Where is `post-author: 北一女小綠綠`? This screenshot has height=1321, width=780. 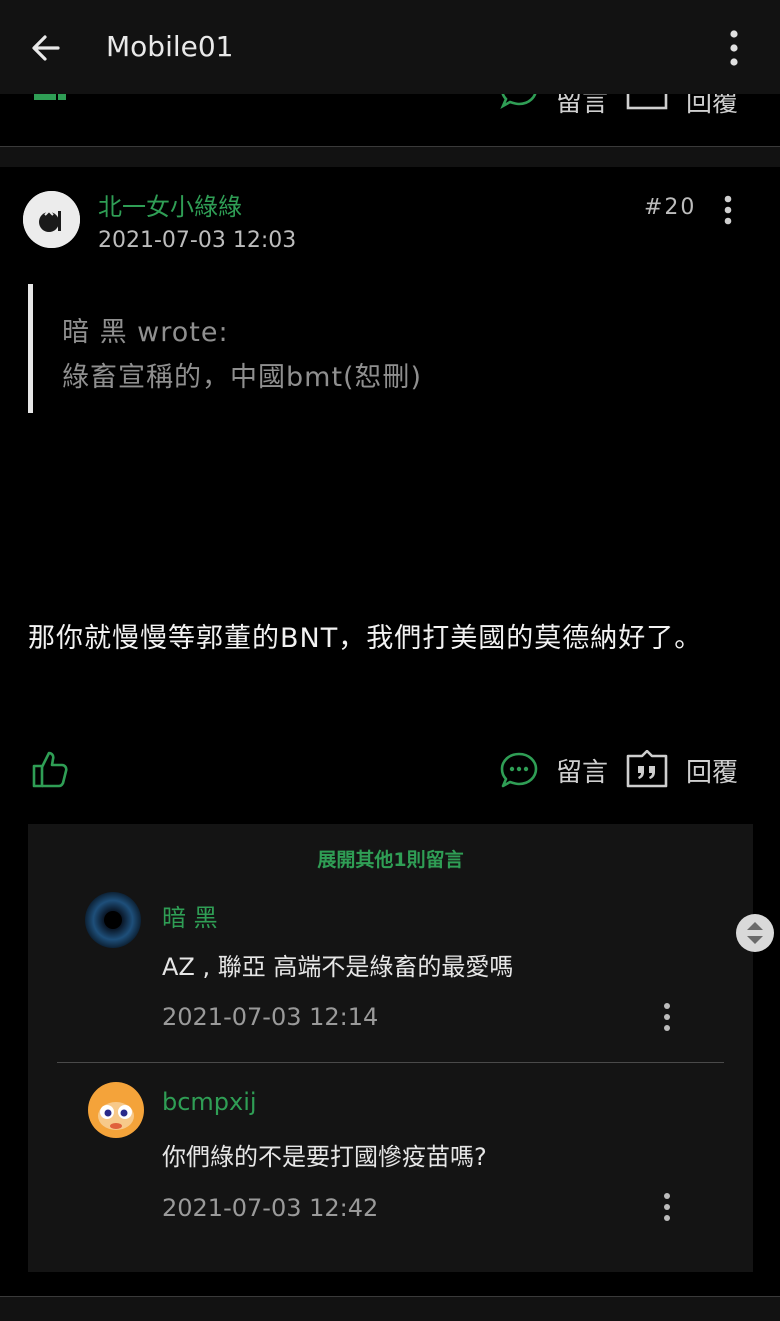
post-author: 北一女小綠綠 is located at coordinates (170, 204).